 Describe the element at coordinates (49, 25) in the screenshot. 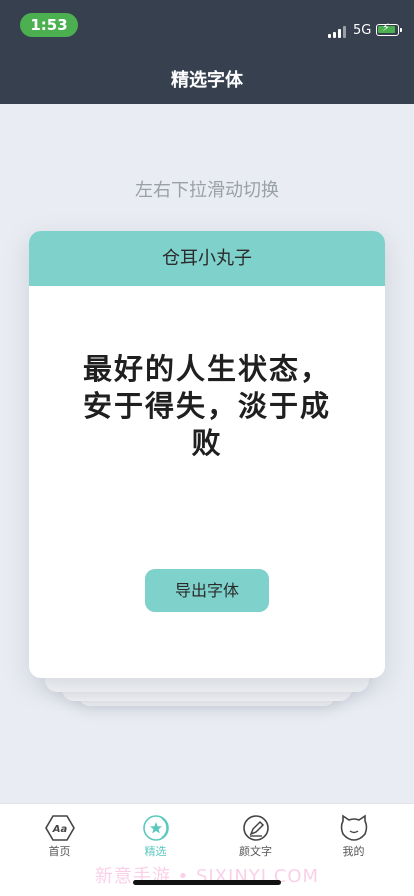

I see `status-time: 1:53` at that location.